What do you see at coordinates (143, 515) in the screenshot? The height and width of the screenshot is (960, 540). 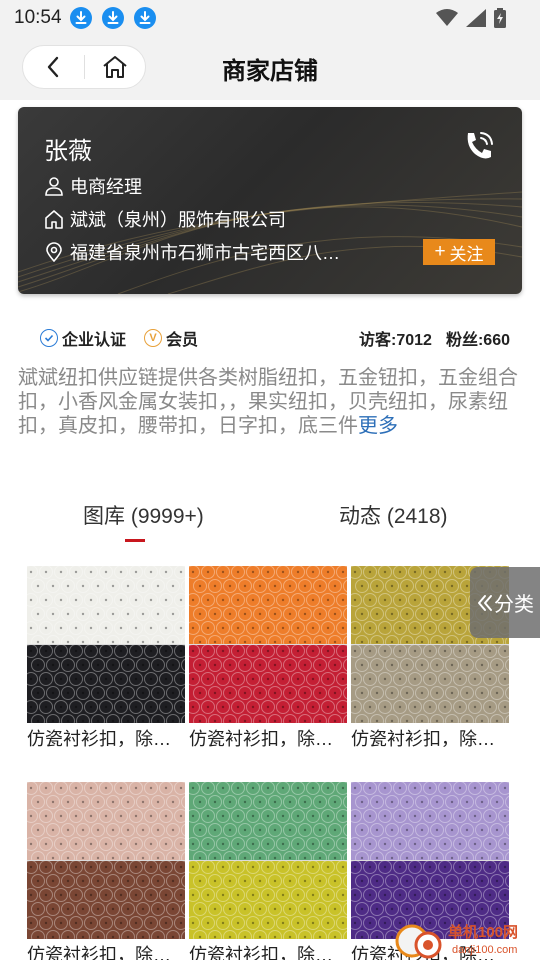 I see `tab-gallery: 图库 (9999+)` at bounding box center [143, 515].